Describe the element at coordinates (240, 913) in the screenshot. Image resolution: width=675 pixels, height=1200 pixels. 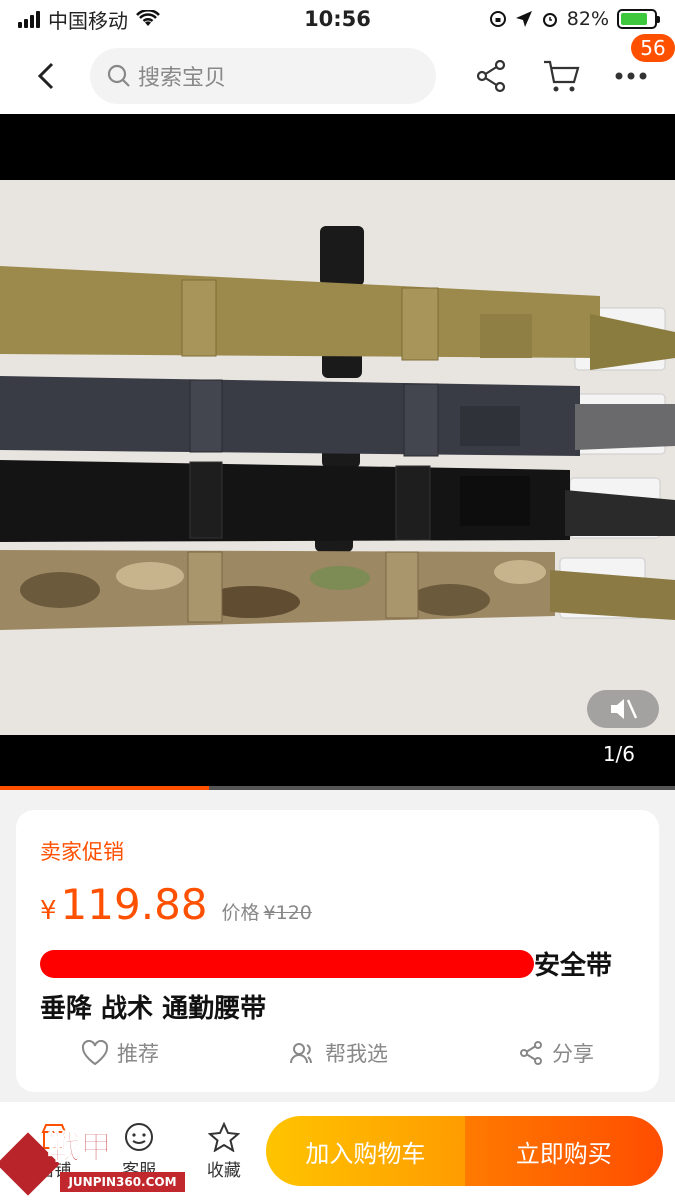
I see `original-price-label: 价格` at that location.